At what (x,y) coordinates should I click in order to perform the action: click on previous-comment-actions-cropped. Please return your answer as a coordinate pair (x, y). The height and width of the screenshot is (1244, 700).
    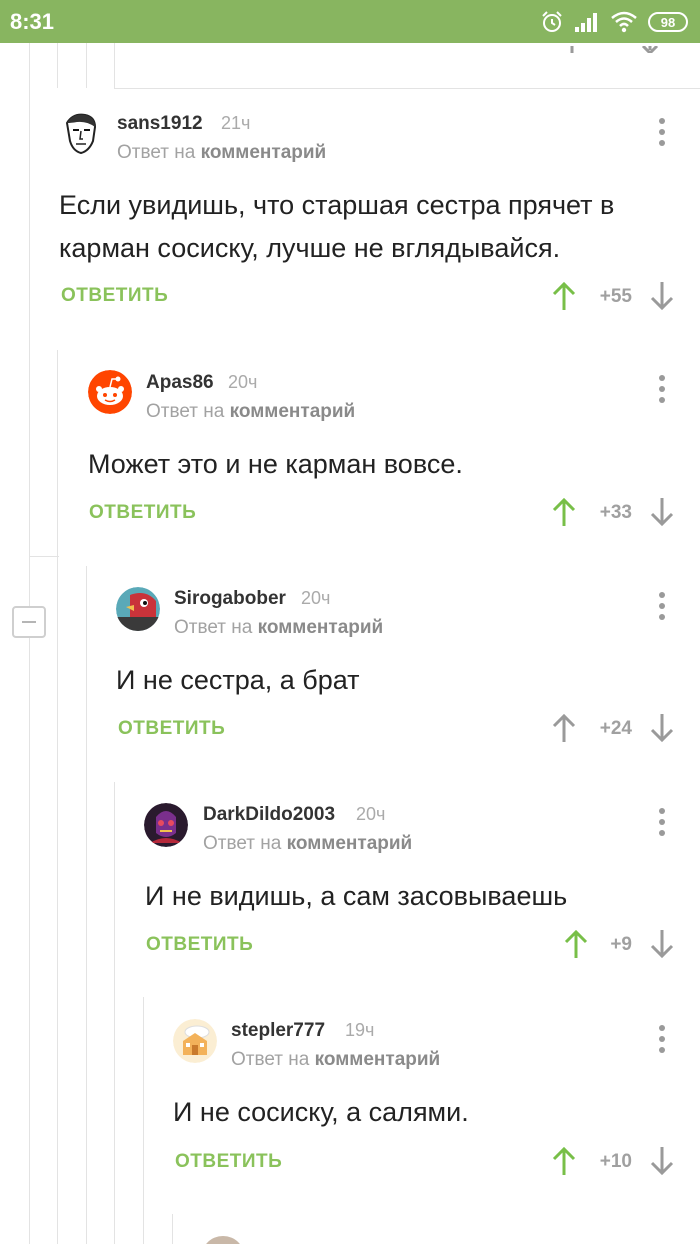
    Looking at the image, I should click on (620, 48).